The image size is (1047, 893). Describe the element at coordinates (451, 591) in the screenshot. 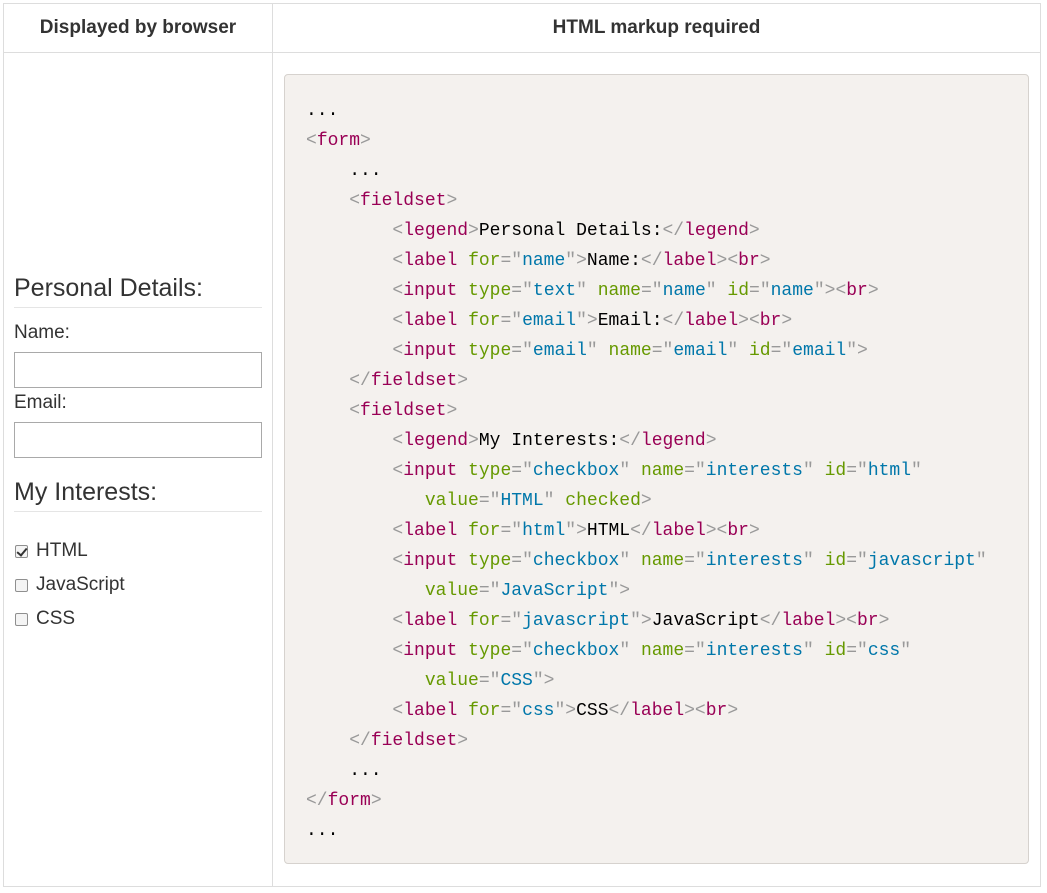

I see `code-token: value` at that location.